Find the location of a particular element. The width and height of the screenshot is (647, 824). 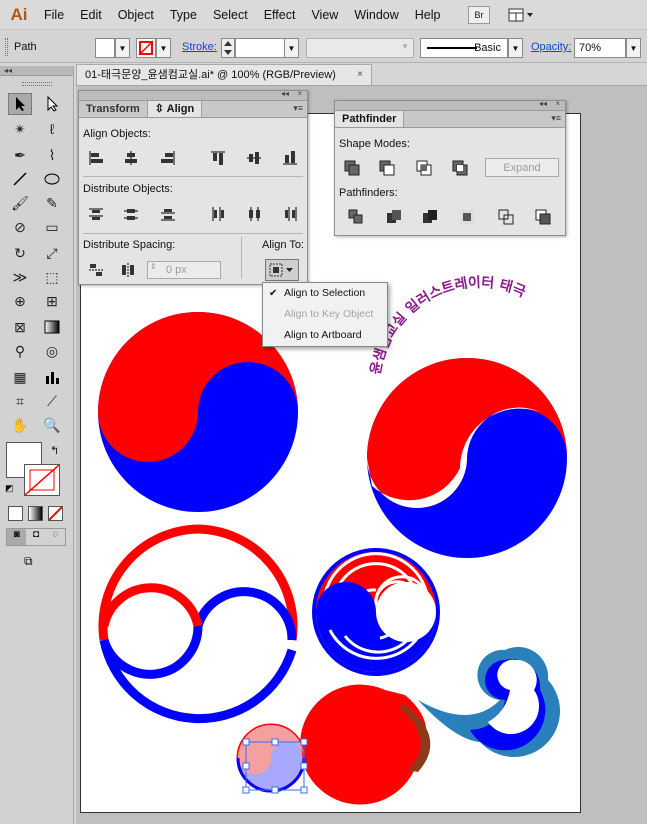

distribute-right-icon is located at coordinates (290, 214).